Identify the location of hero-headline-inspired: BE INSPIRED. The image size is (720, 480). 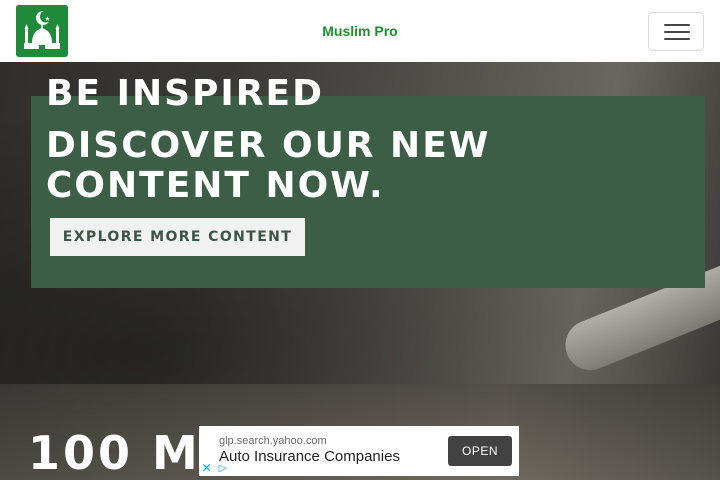
(185, 93).